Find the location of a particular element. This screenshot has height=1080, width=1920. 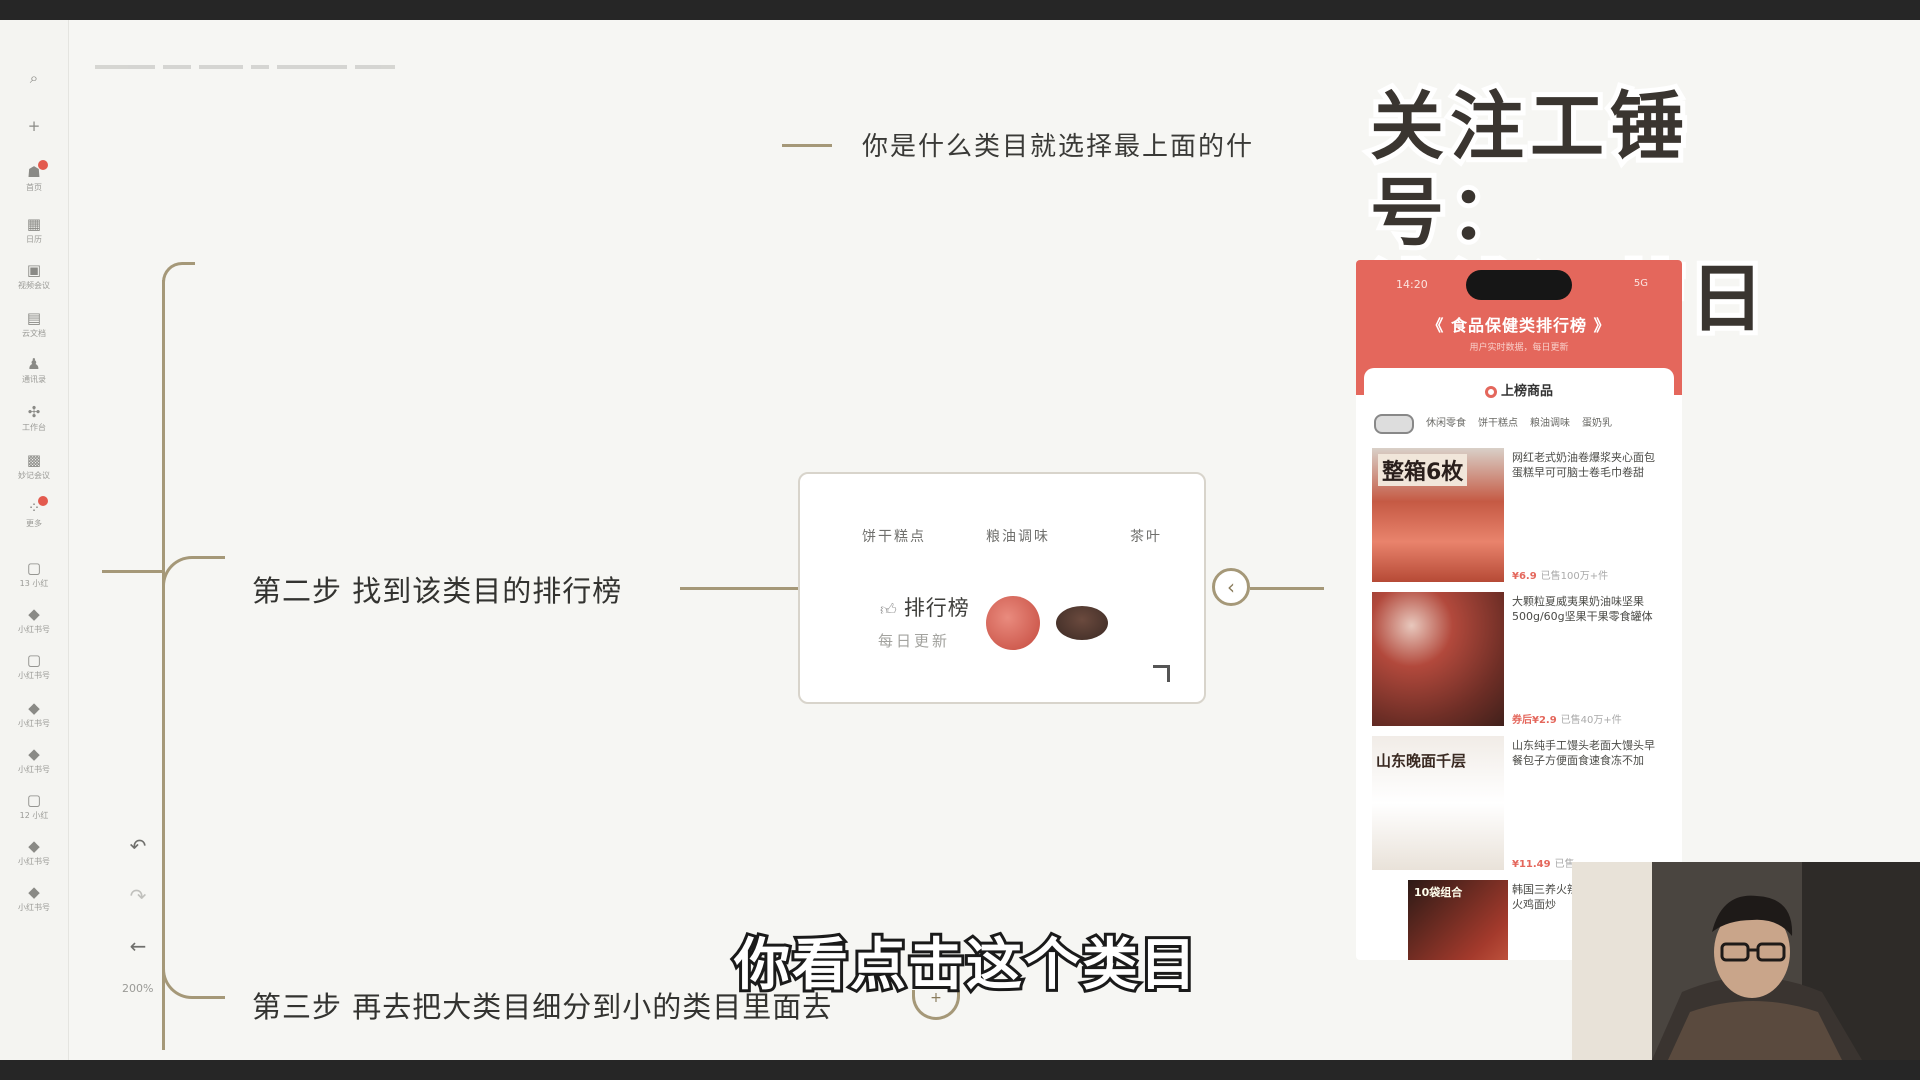

product-image is located at coordinates (1438, 659).